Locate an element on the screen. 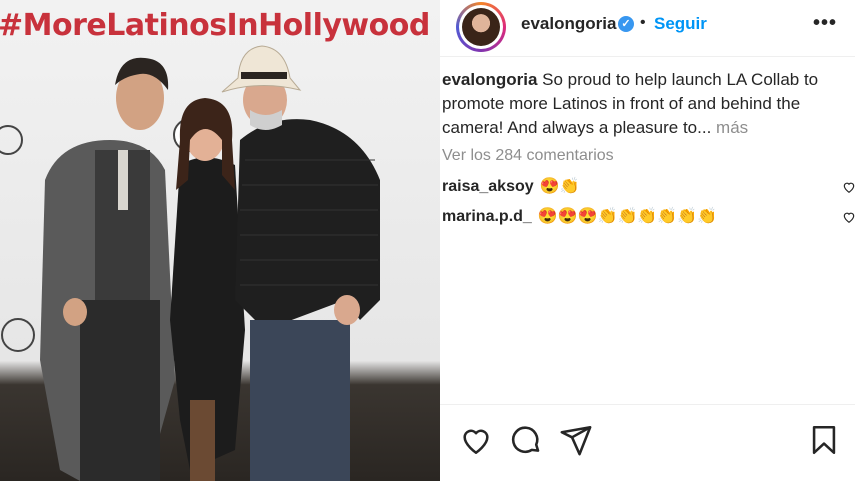 The width and height of the screenshot is (855, 482). comment-item: marina.p.d_ 😍😍😍👏👏👏👏👏👏 is located at coordinates (579, 216).